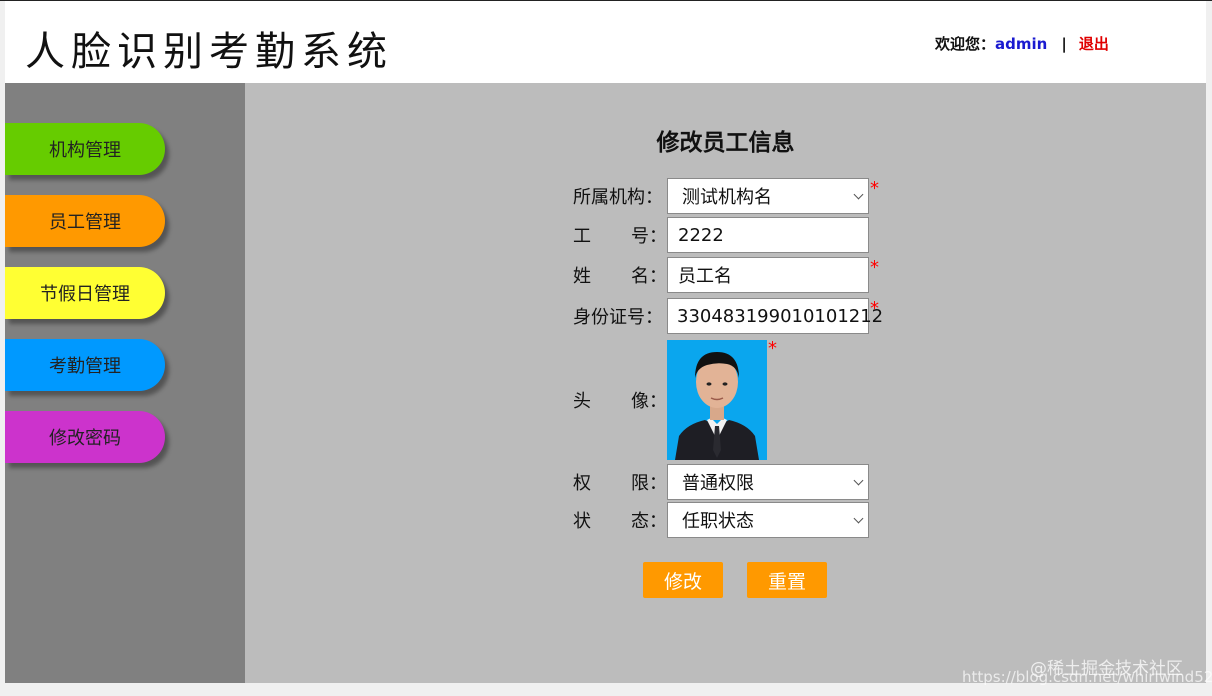 This screenshot has width=1212, height=696. Describe the element at coordinates (620, 235) in the screenshot. I see `empno-label: 工 号：` at that location.